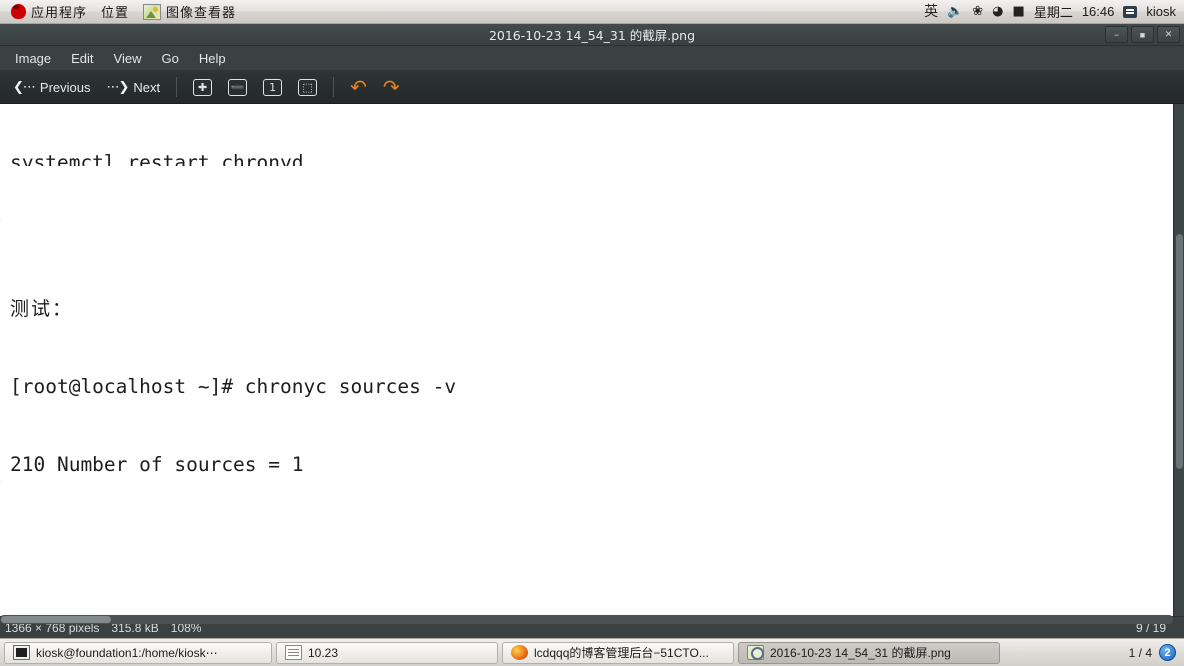 The height and width of the screenshot is (666, 1184). I want to click on workspace-switcher: 1 / 4 2, so click(1154, 652).